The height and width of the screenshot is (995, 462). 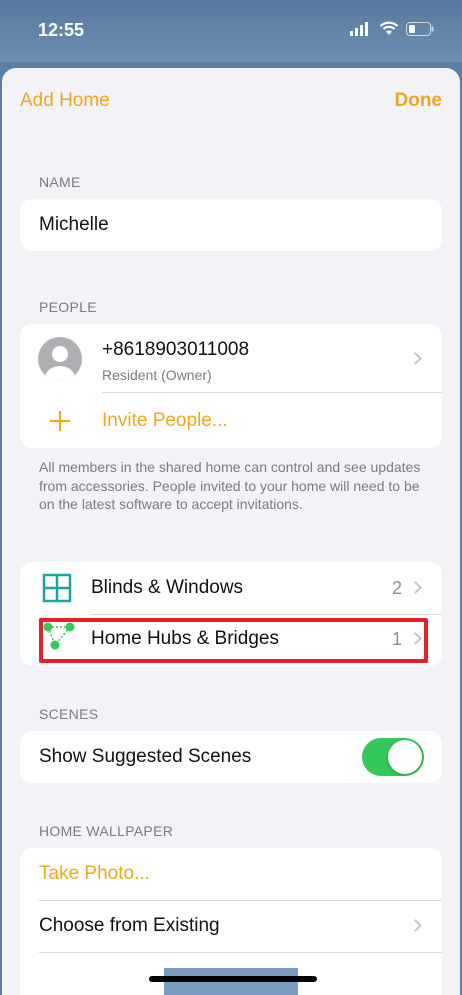 I want to click on wallpaper-section-label: HOME WALLPAPER, so click(x=106, y=831).